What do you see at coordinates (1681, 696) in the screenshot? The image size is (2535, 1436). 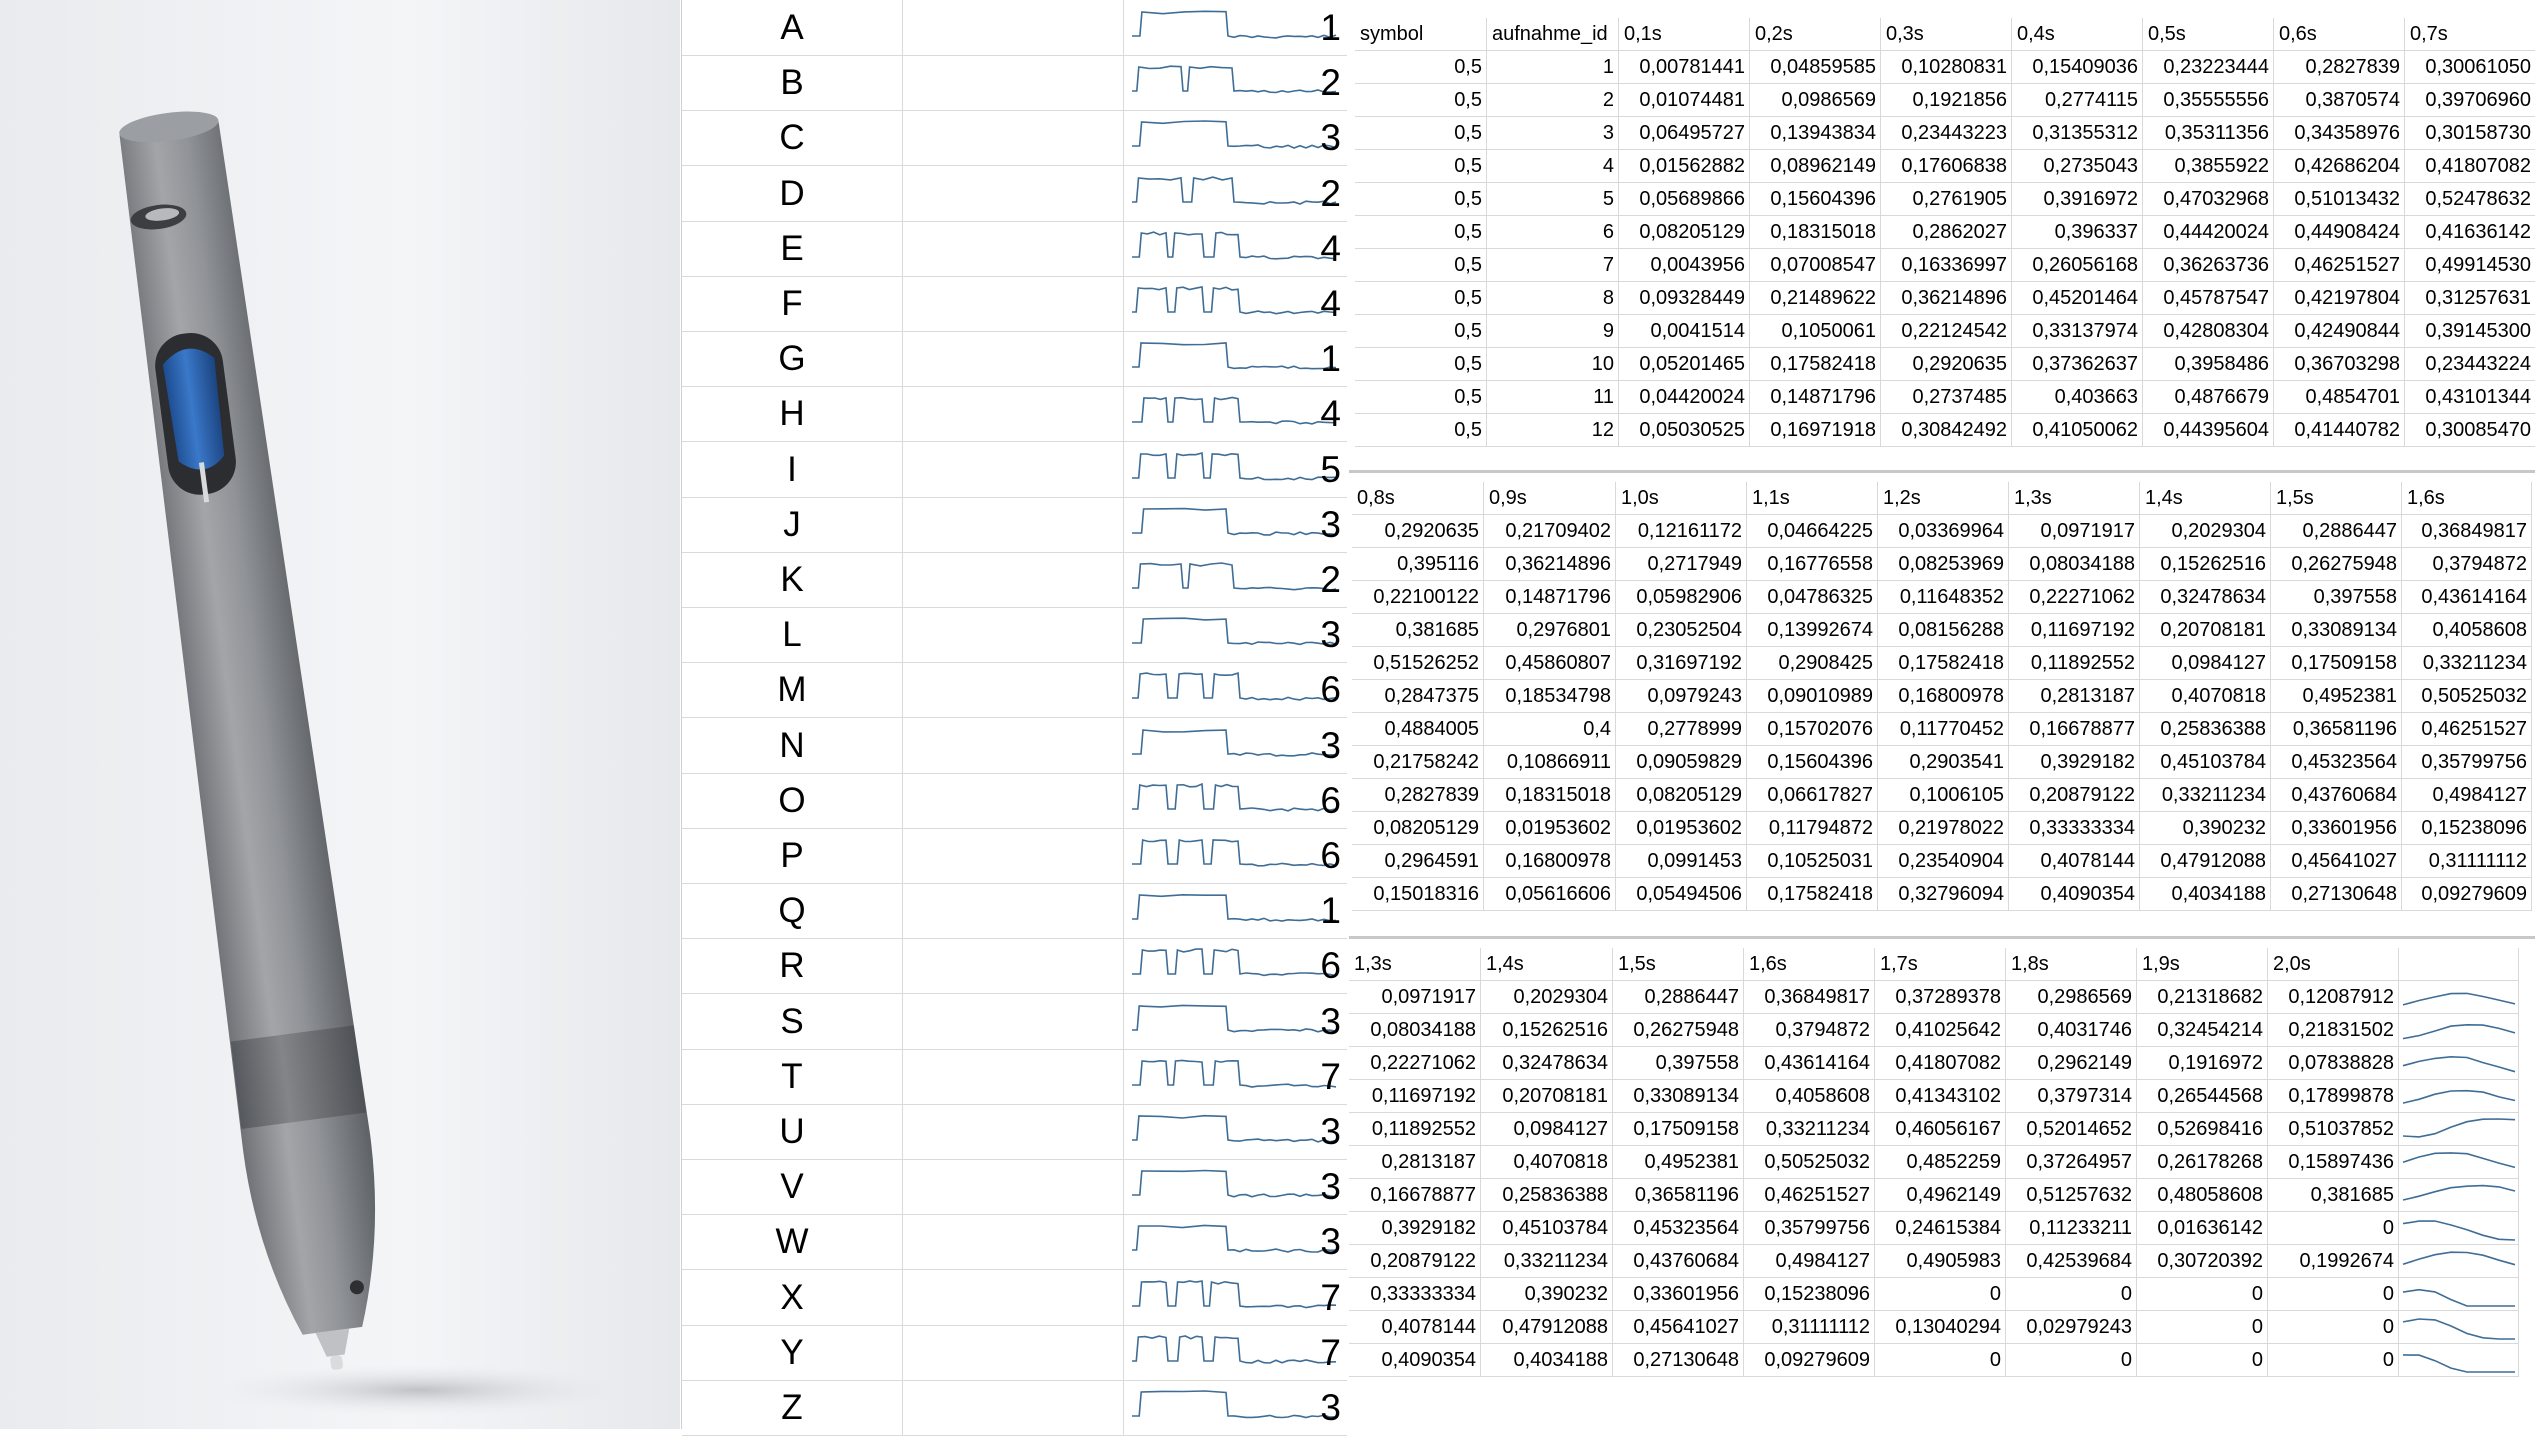 I see `table-cell: 0,0979243` at bounding box center [1681, 696].